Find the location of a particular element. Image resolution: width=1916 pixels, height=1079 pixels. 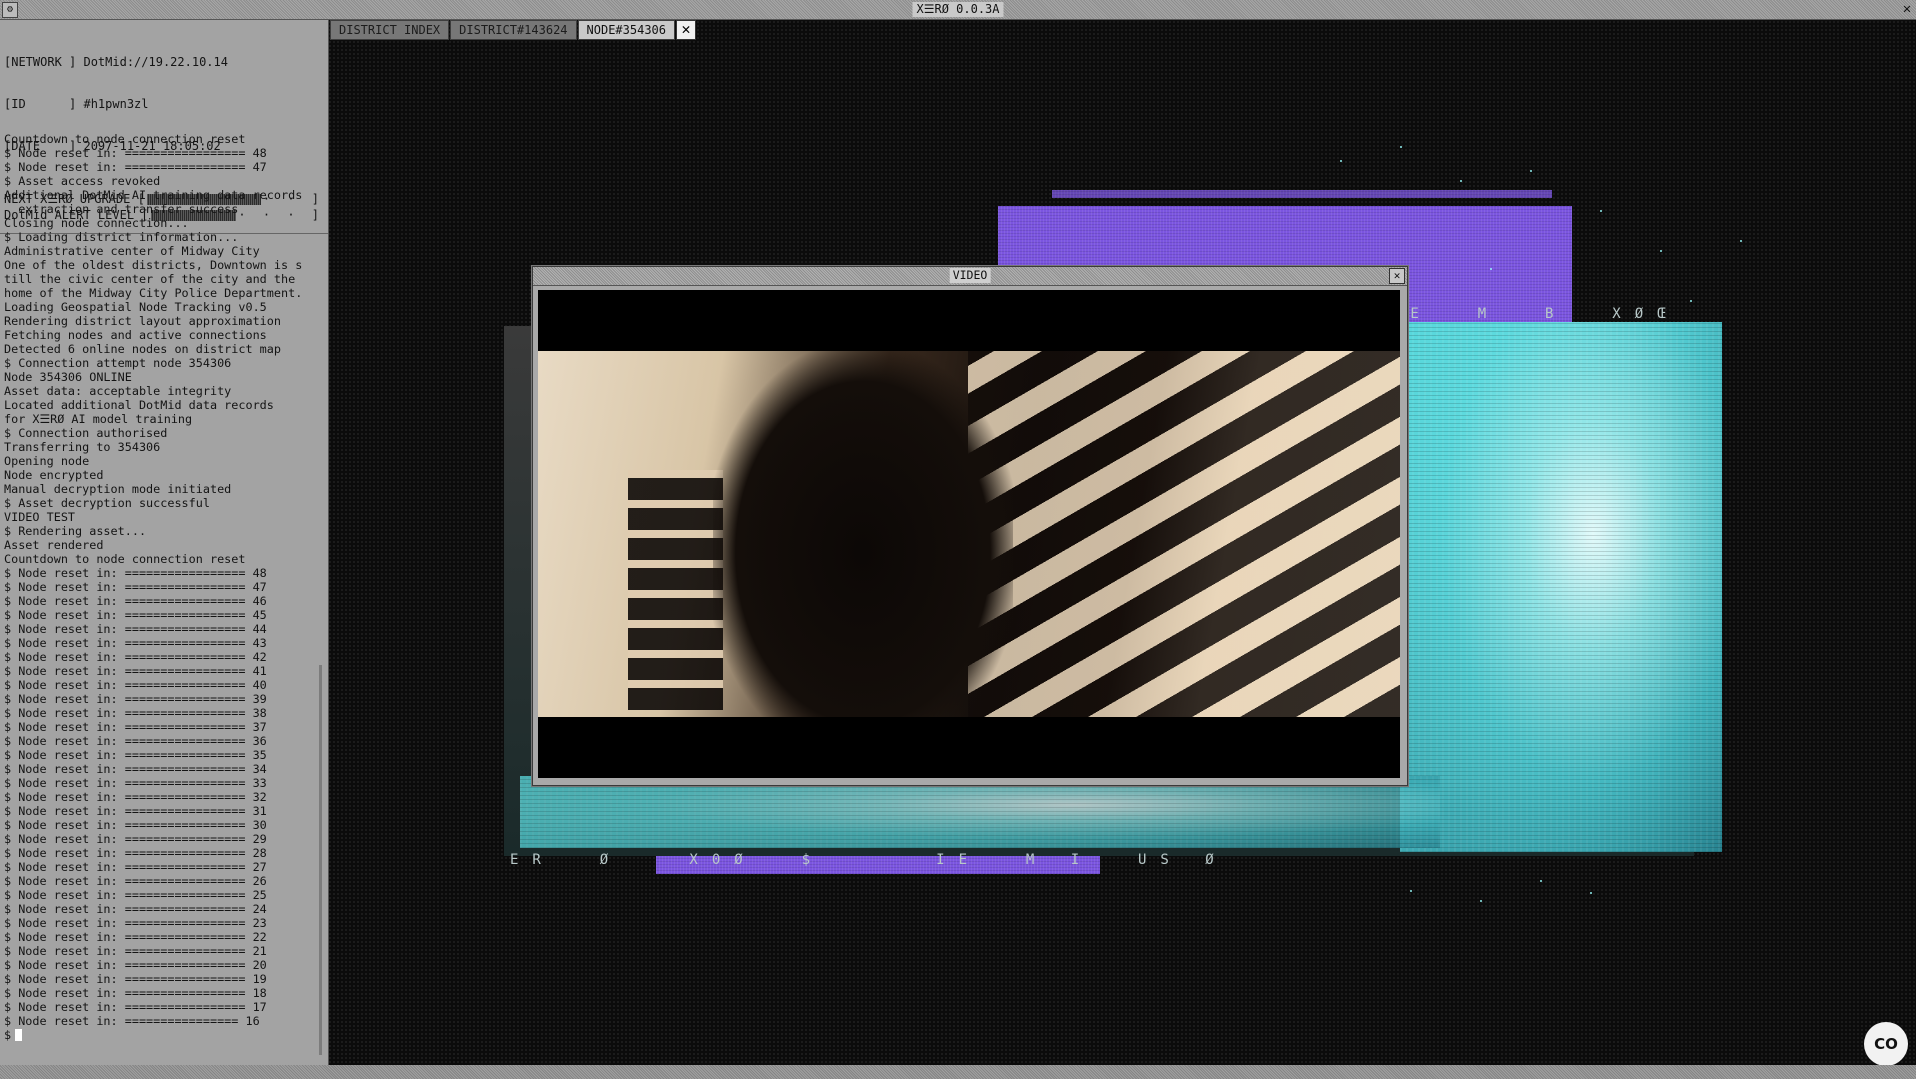

log-line: $ Node reset in: ================= 35 is located at coordinates (135, 755).